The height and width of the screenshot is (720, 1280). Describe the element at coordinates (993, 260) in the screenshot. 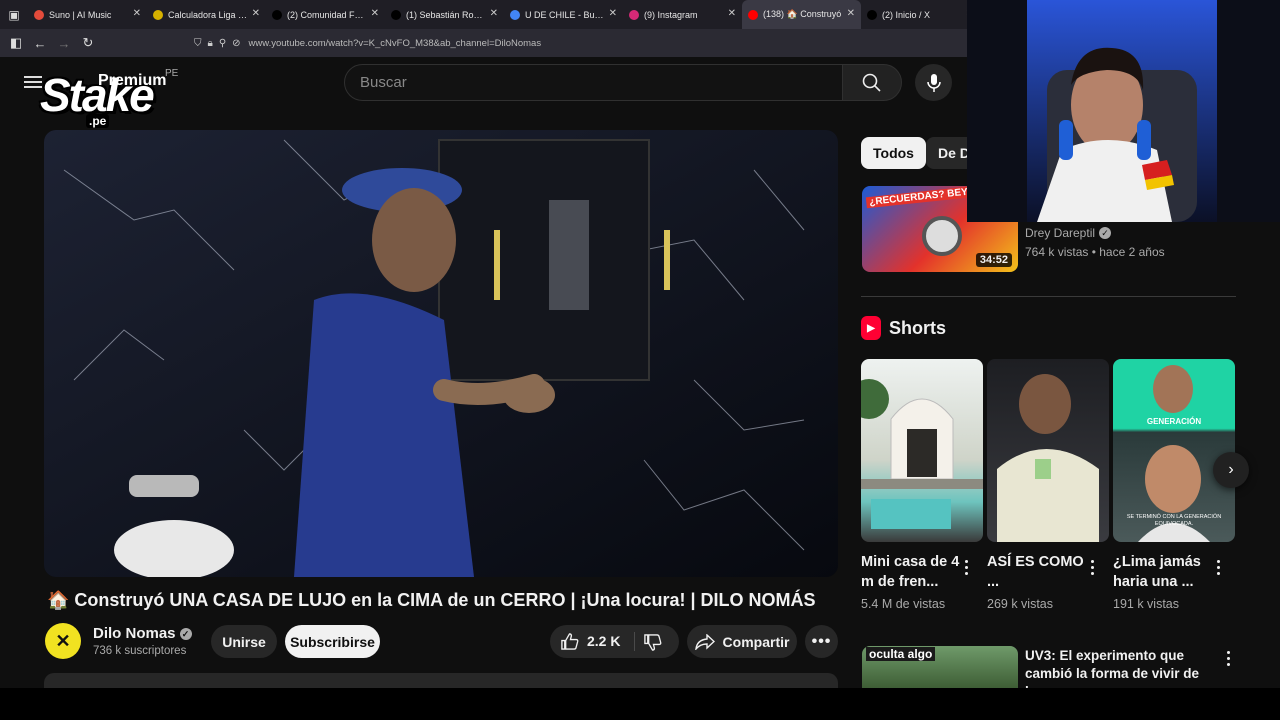

I see `video-duration: 34:52` at that location.